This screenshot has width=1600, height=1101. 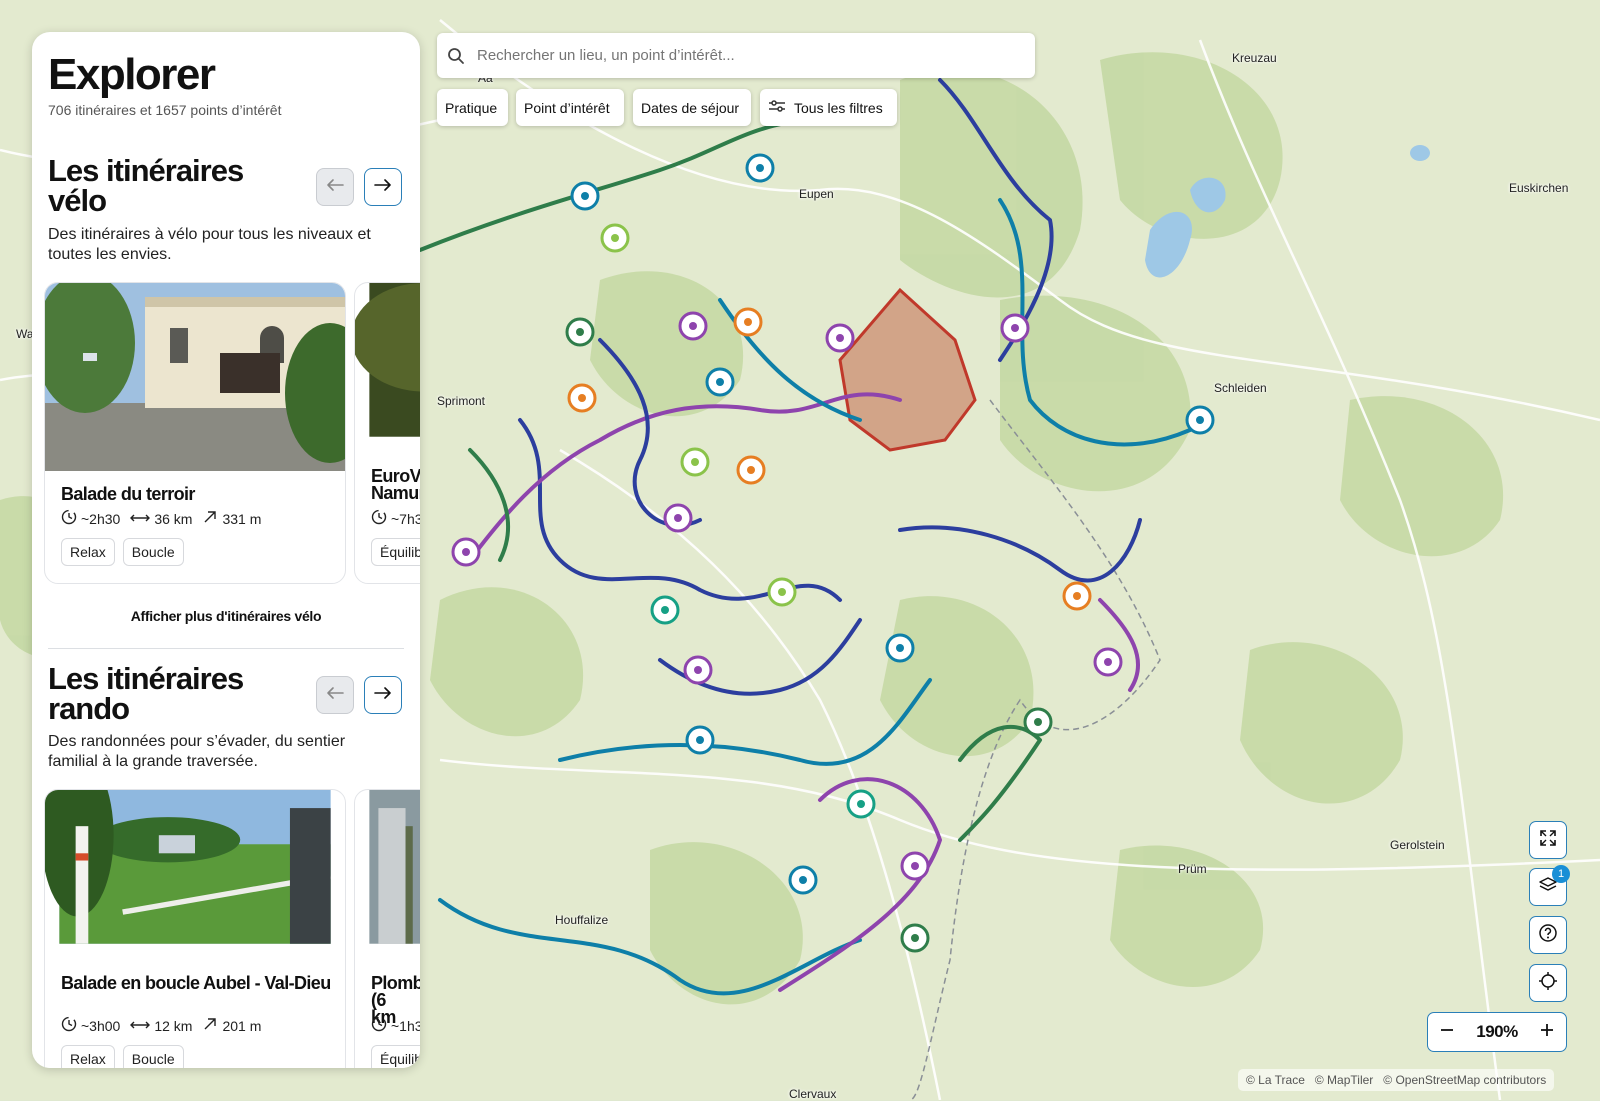 What do you see at coordinates (582, 920) in the screenshot?
I see `place-label: Houffalize` at bounding box center [582, 920].